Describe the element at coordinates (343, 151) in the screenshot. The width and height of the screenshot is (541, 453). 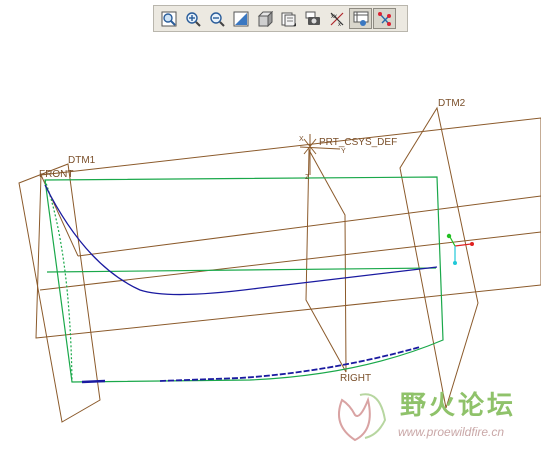
I see `label-csys-y: Y` at that location.